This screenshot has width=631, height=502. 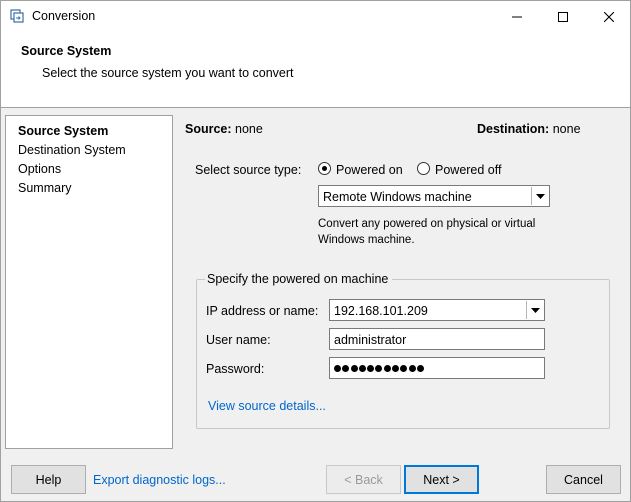 I want to click on help-button: Help, so click(x=48, y=479).